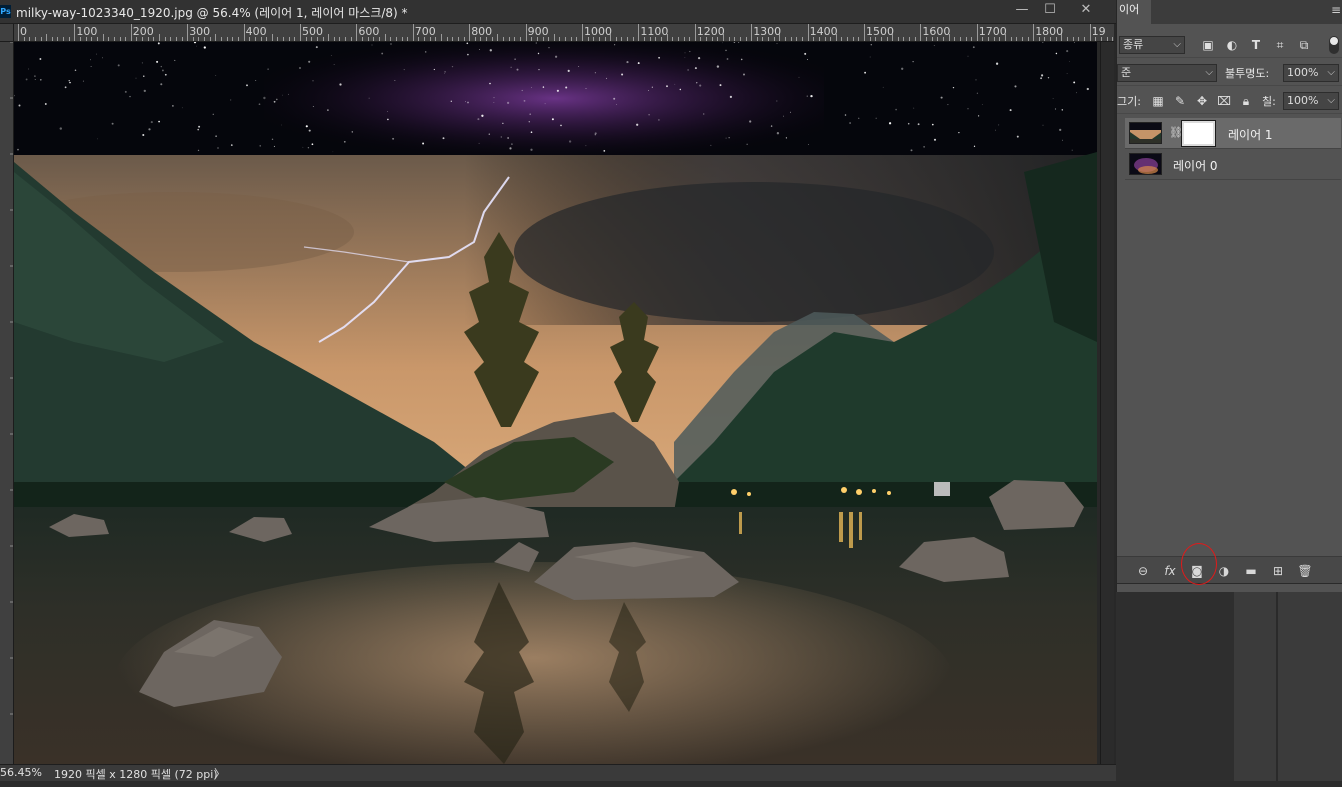 Image resolution: width=1342 pixels, height=787 pixels. I want to click on mask-link-icon: ⛓, so click(1176, 132).